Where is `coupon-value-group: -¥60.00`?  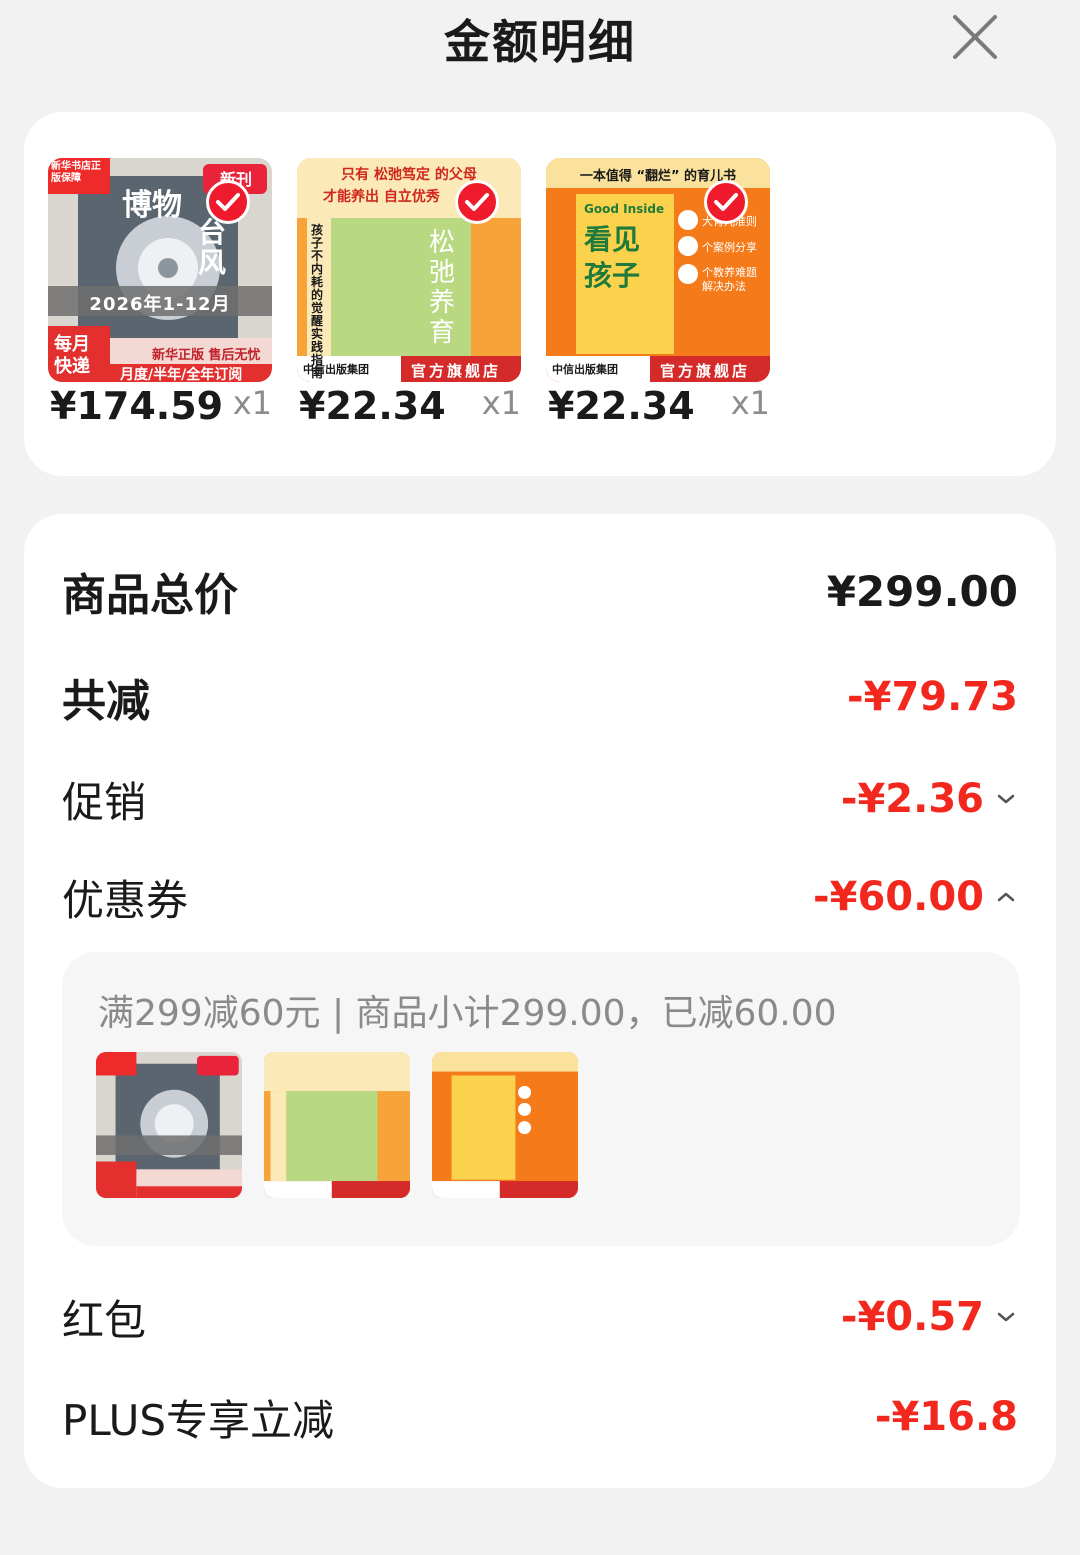 coupon-value-group: -¥60.00 is located at coordinates (915, 897).